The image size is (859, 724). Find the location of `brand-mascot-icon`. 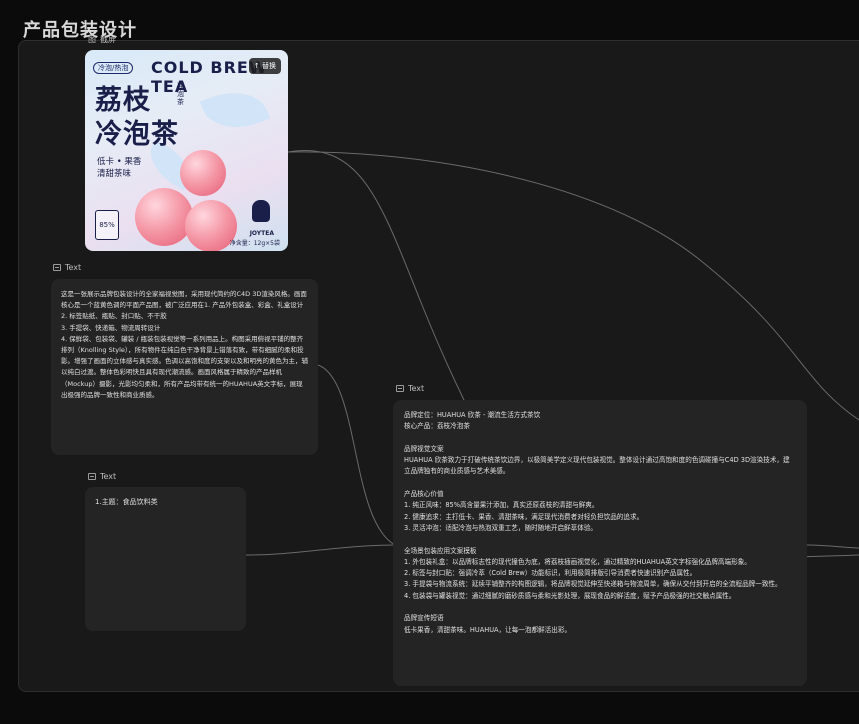

brand-mascot-icon is located at coordinates (261, 211).